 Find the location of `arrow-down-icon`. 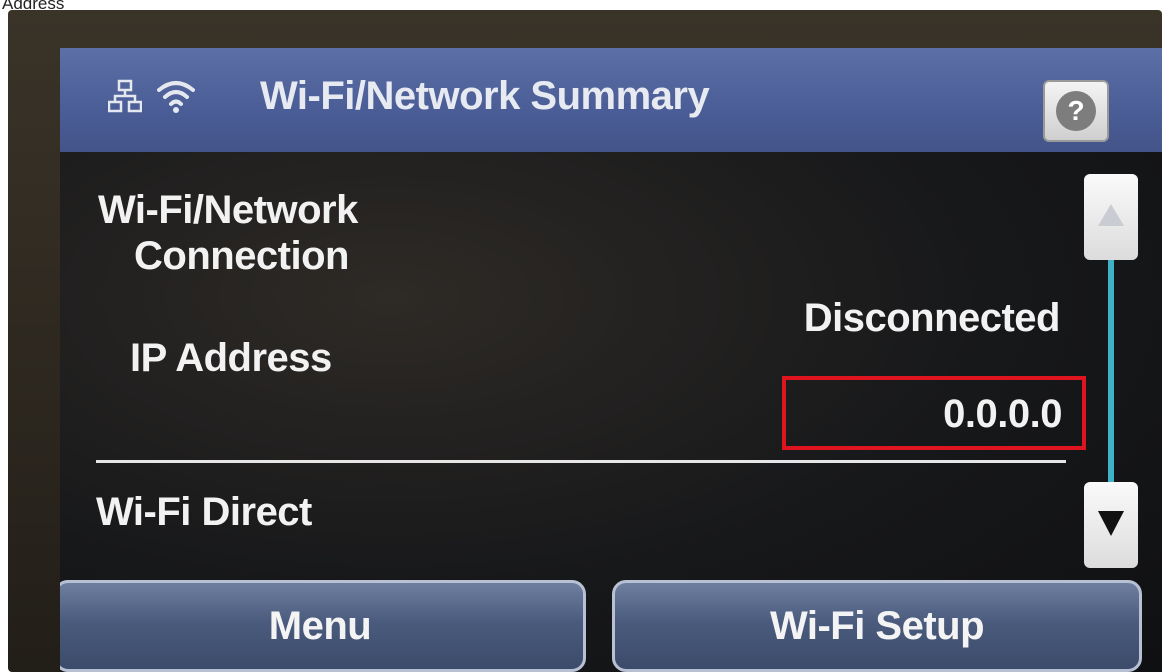

arrow-down-icon is located at coordinates (1111, 525).